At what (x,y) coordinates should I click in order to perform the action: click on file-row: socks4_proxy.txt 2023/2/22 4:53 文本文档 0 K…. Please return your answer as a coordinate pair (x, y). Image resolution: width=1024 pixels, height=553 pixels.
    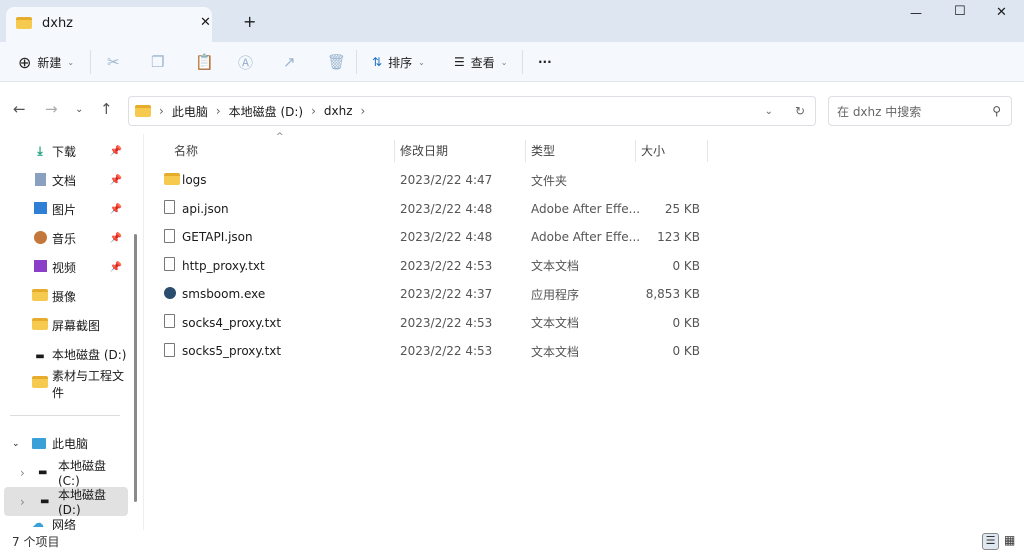
    Looking at the image, I should click on (435, 323).